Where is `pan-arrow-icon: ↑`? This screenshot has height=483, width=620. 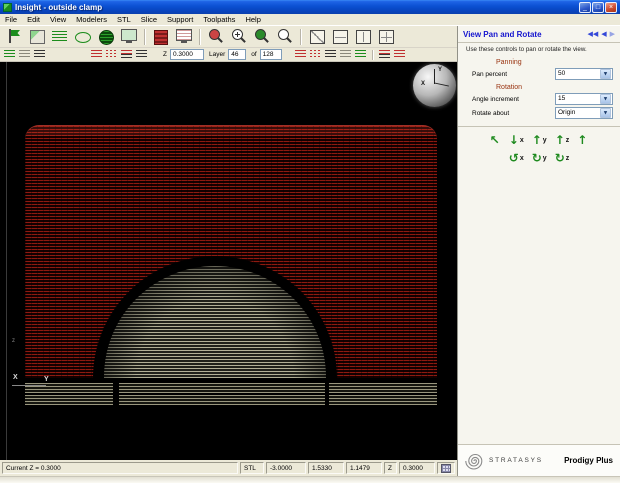 pan-arrow-icon: ↑ is located at coordinates (582, 140).